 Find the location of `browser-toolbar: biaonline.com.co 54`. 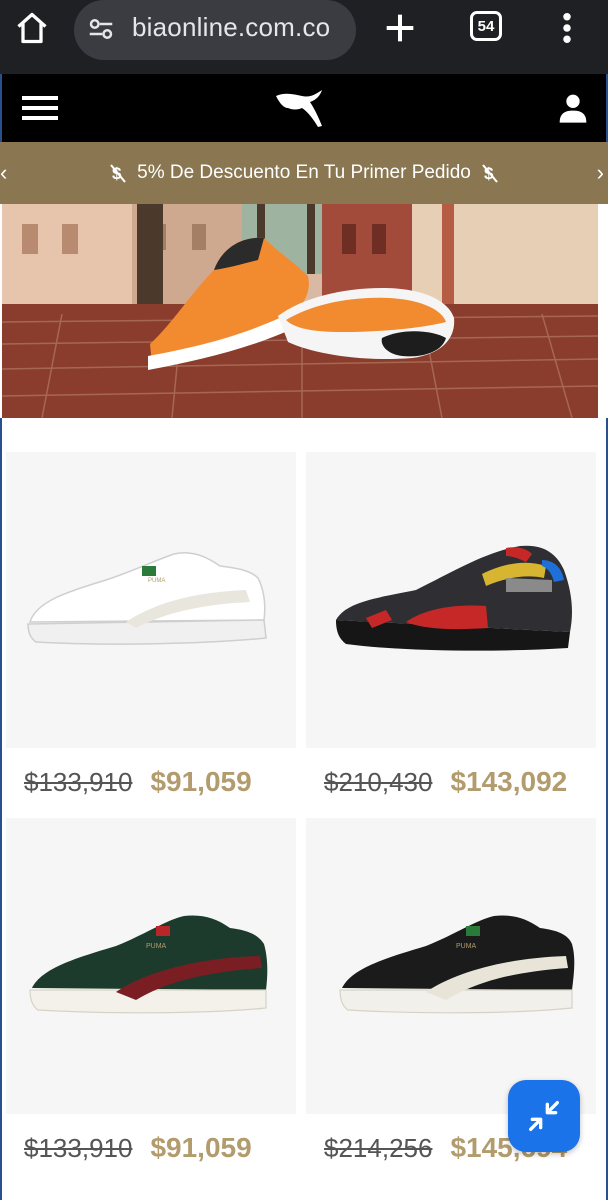

browser-toolbar: biaonline.com.co 54 is located at coordinates (304, 37).